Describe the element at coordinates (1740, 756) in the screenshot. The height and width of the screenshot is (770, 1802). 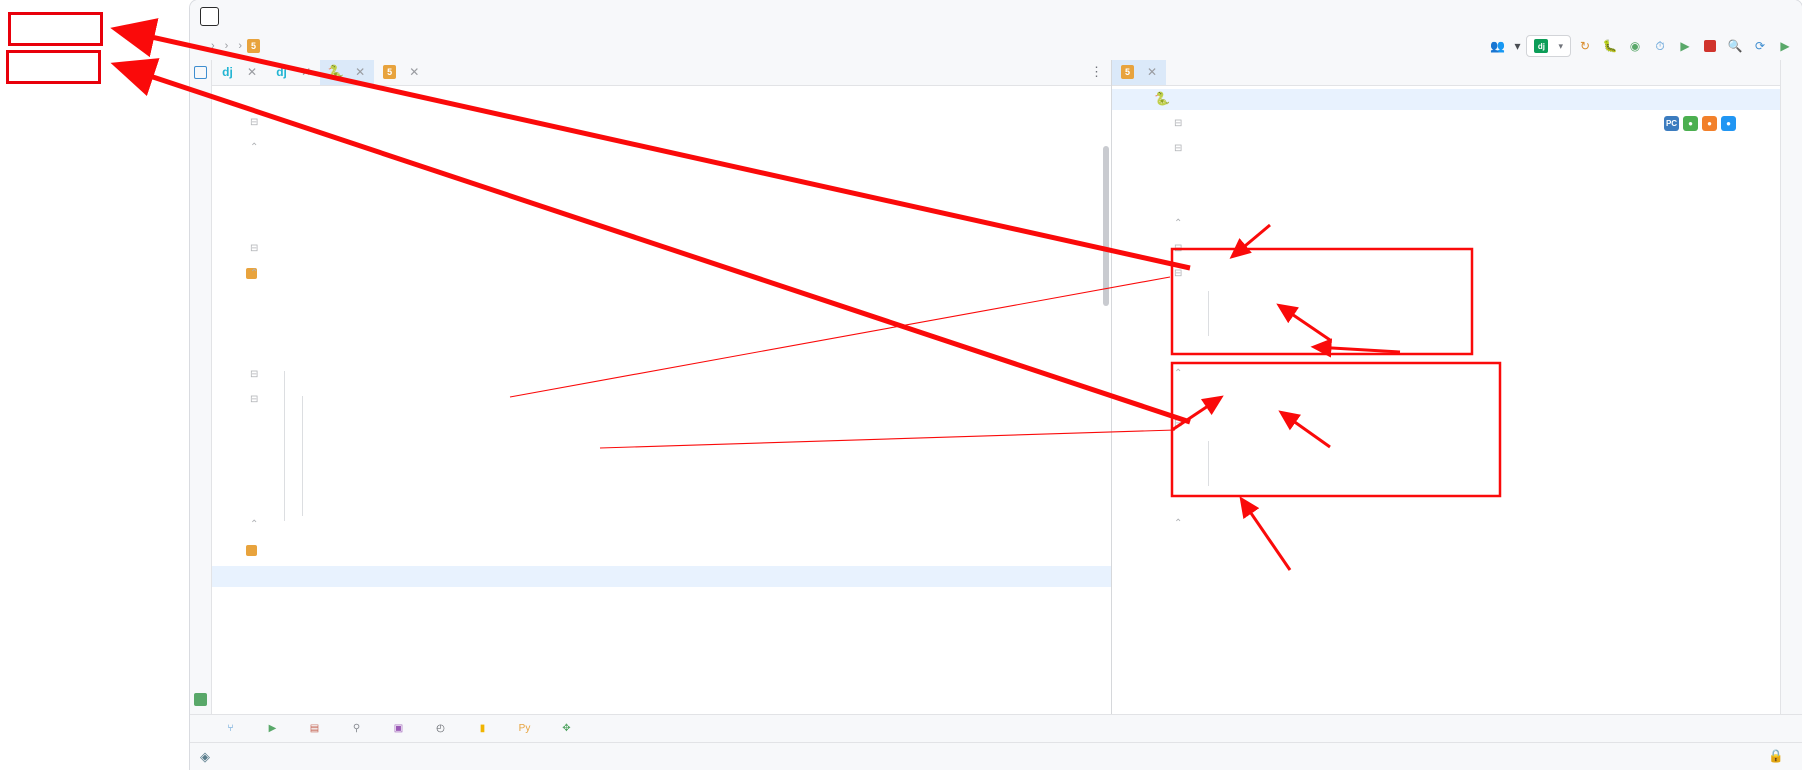
I see `status-right: 🔒` at that location.